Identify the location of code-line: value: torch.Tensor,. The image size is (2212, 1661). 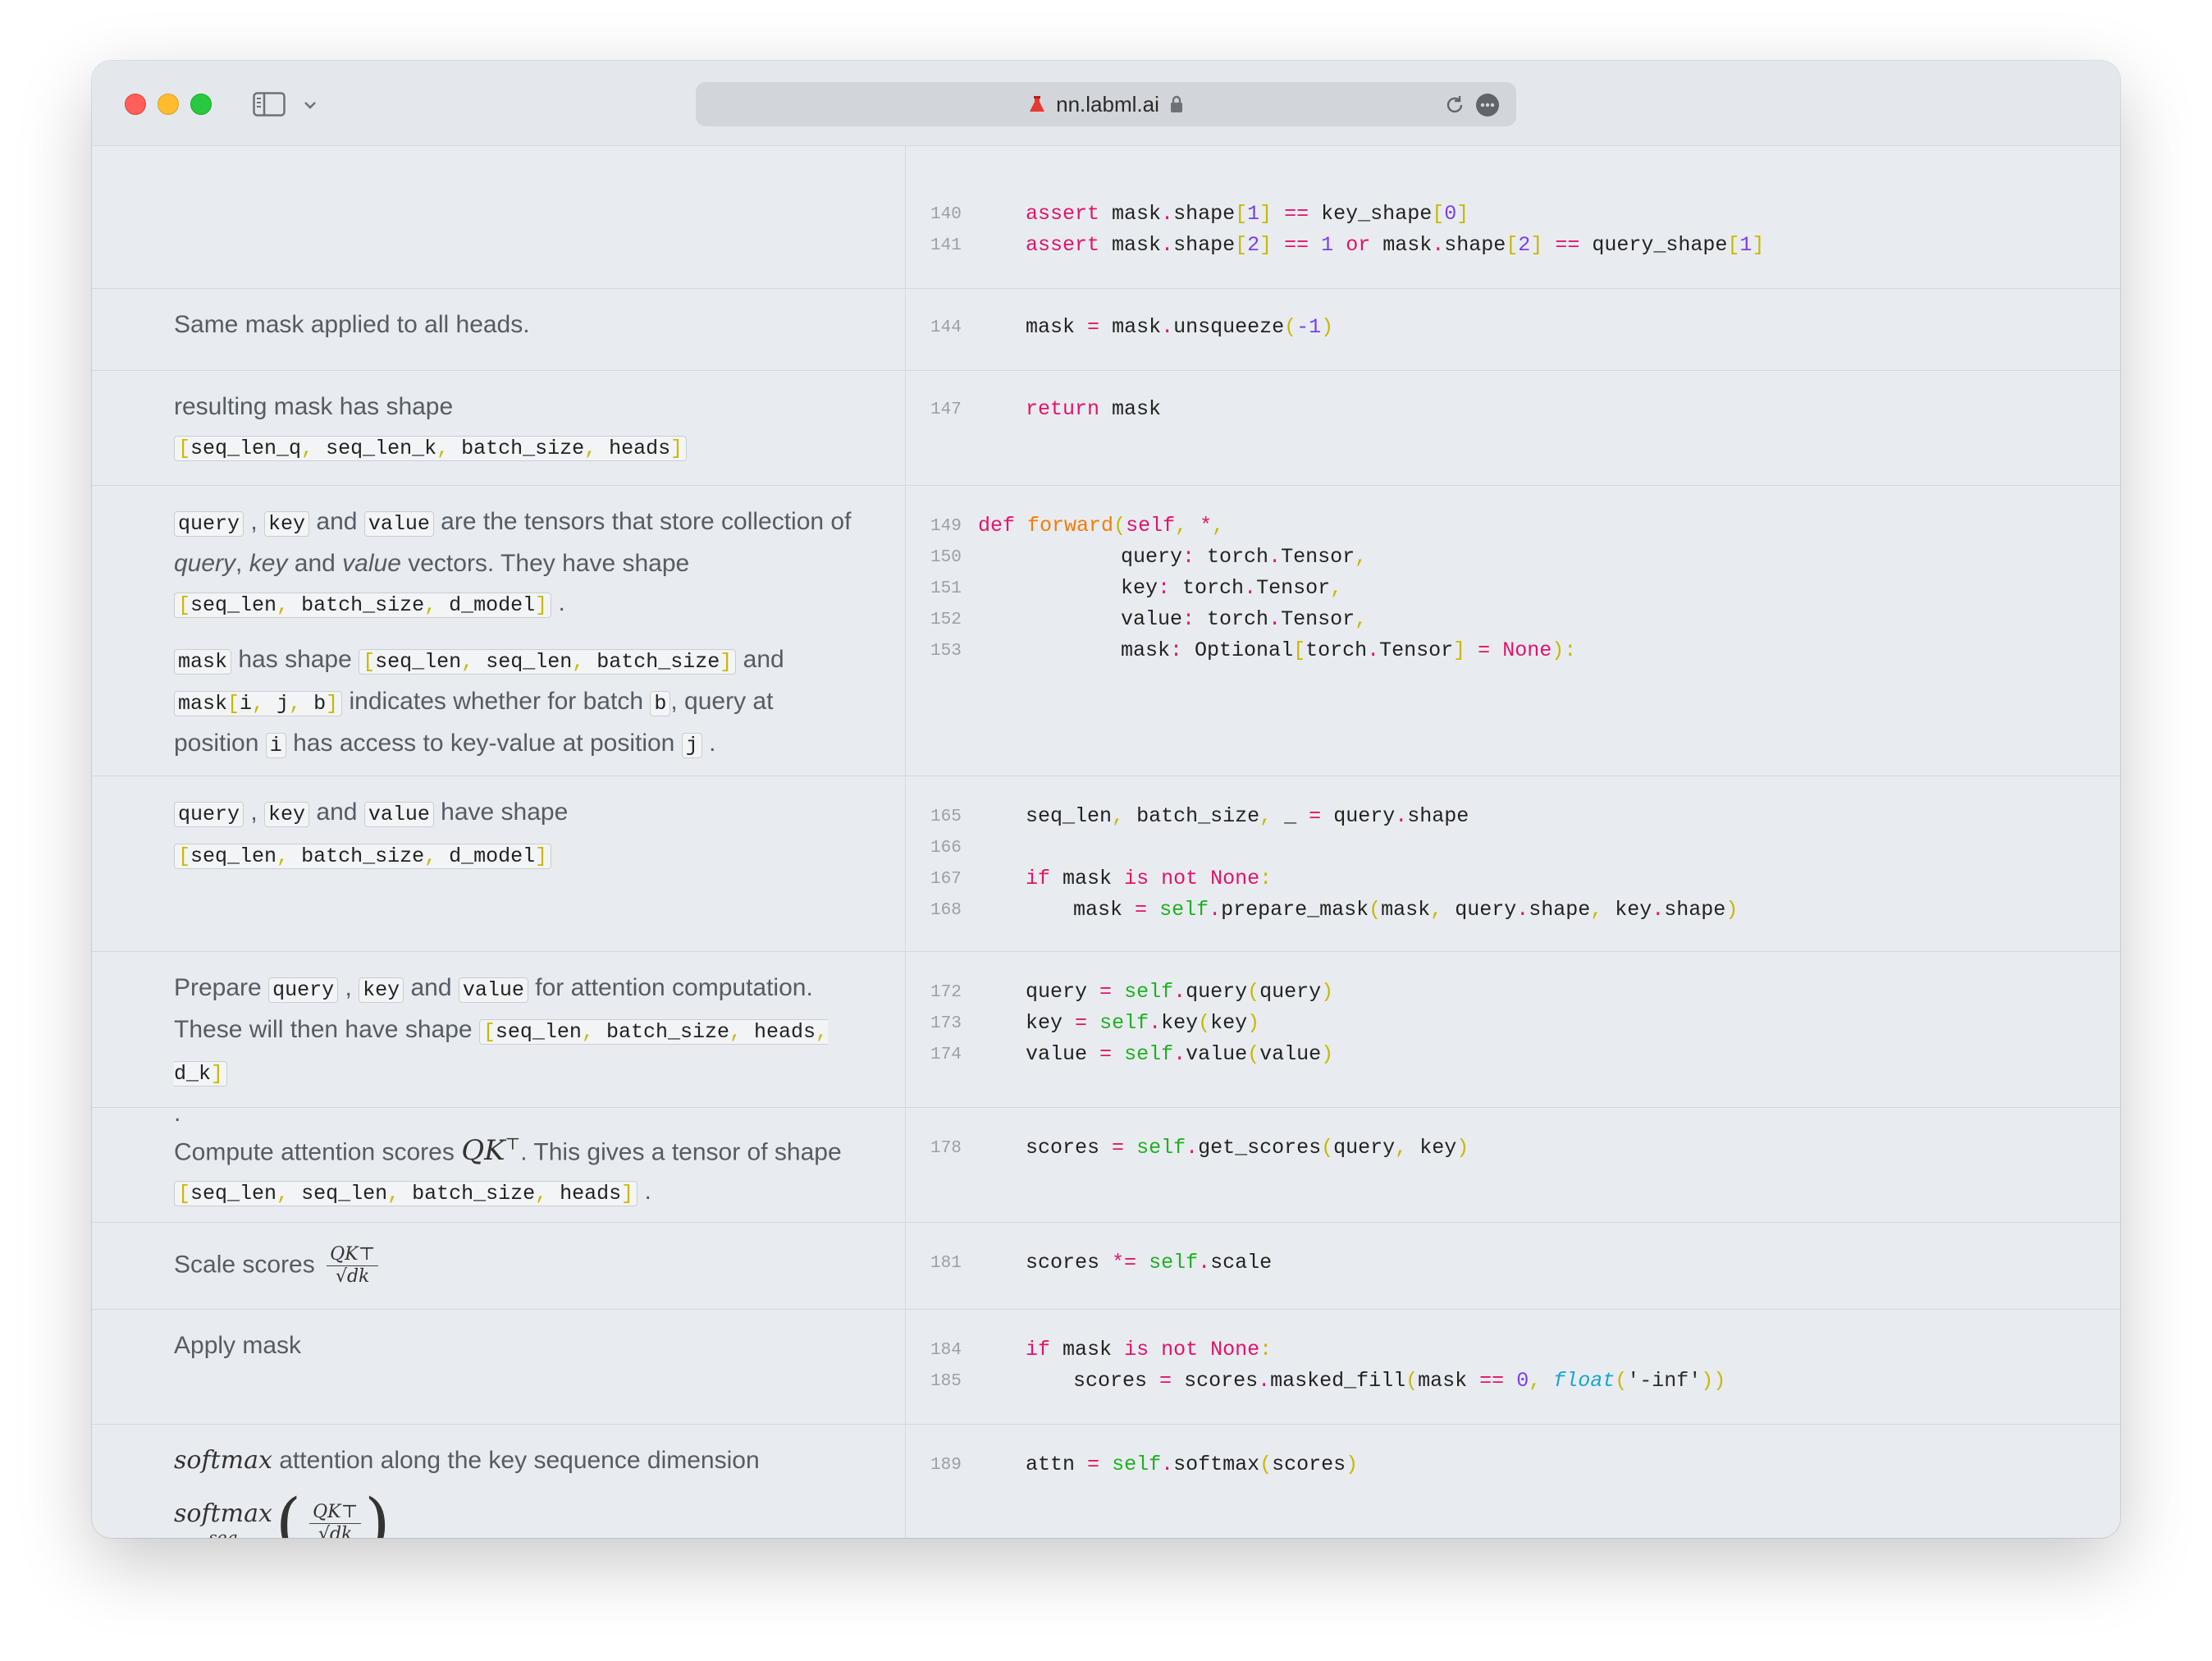
(1244, 619).